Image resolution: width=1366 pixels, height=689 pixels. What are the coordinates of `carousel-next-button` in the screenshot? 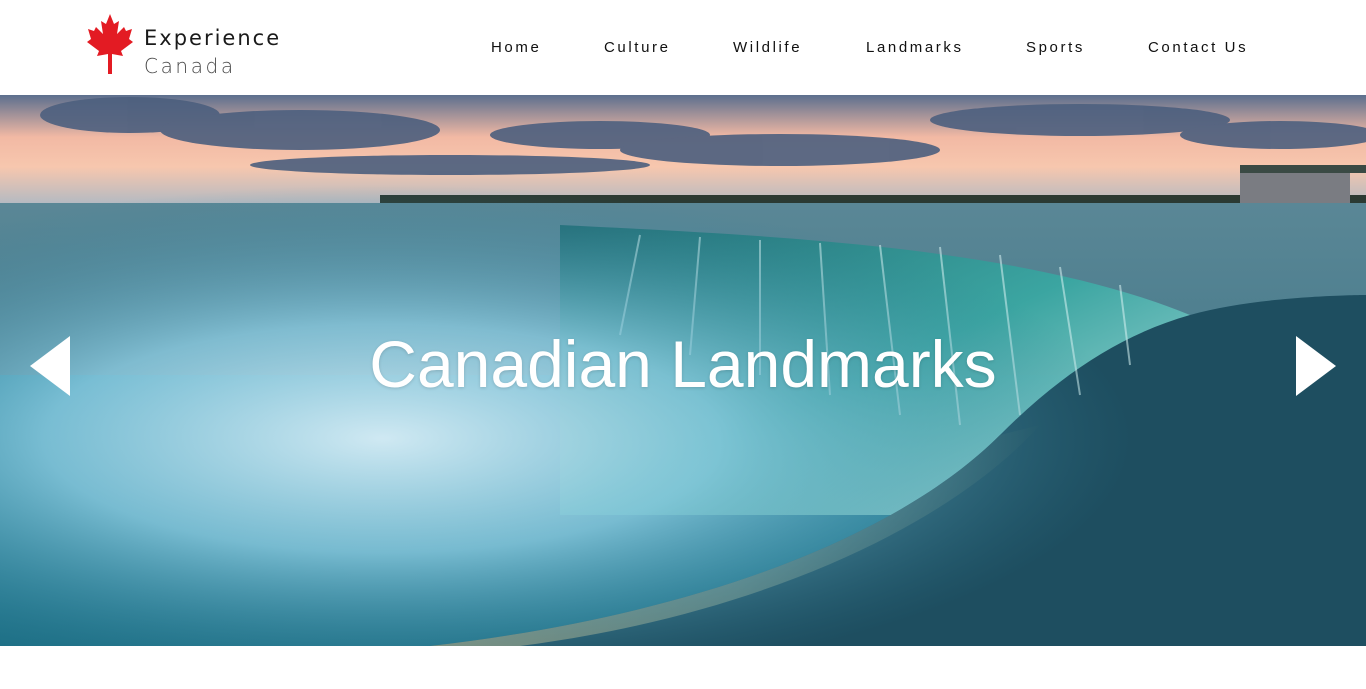 It's located at (1316, 366).